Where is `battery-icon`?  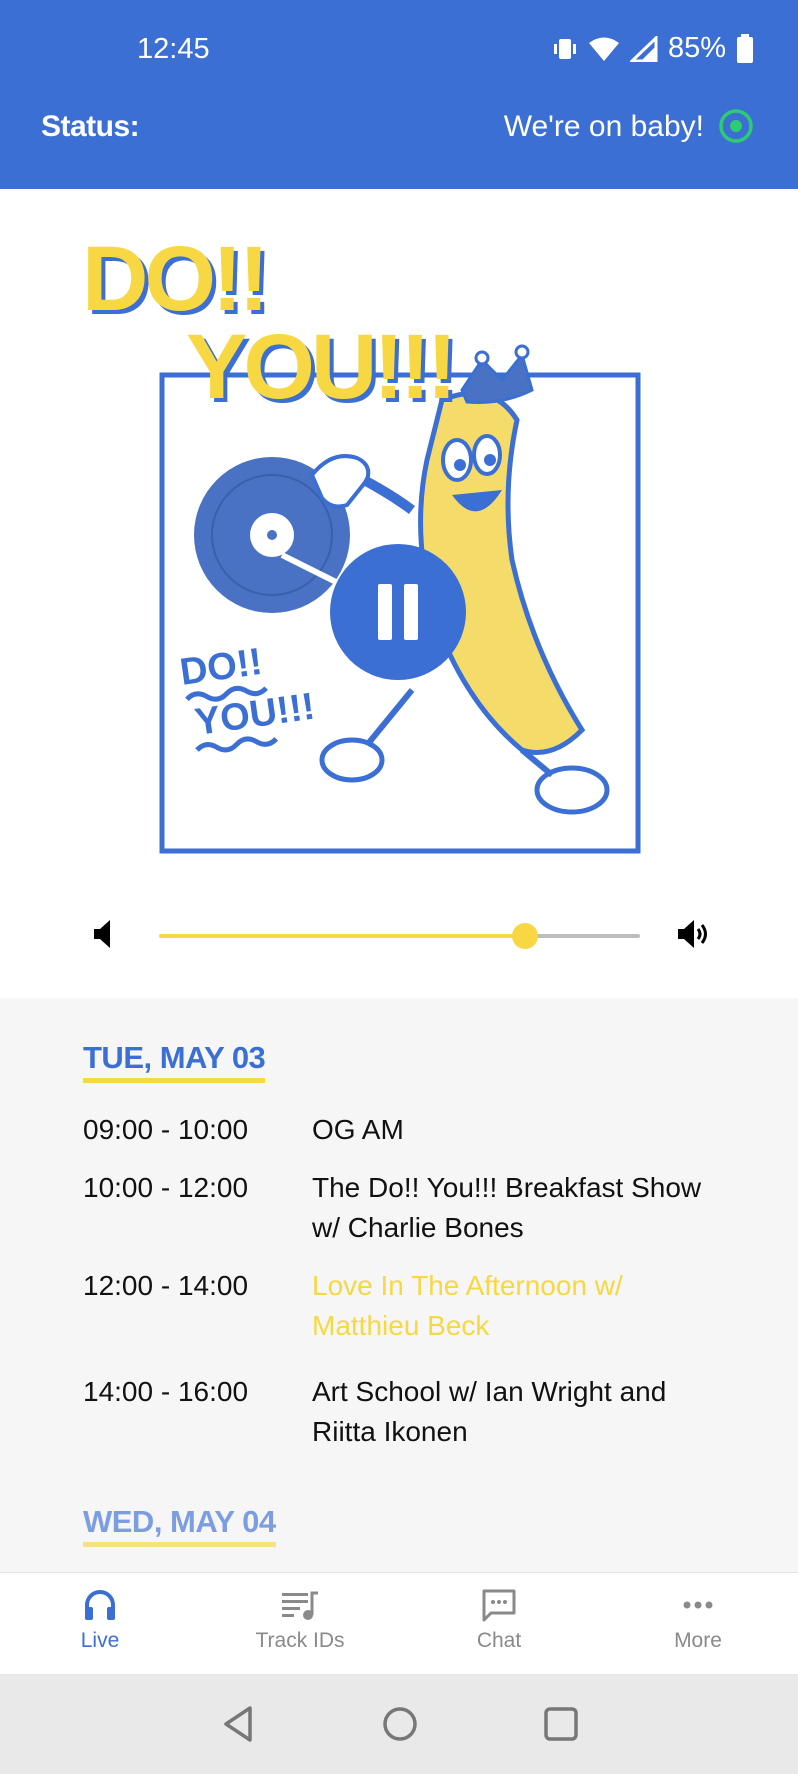
battery-icon is located at coordinates (745, 48).